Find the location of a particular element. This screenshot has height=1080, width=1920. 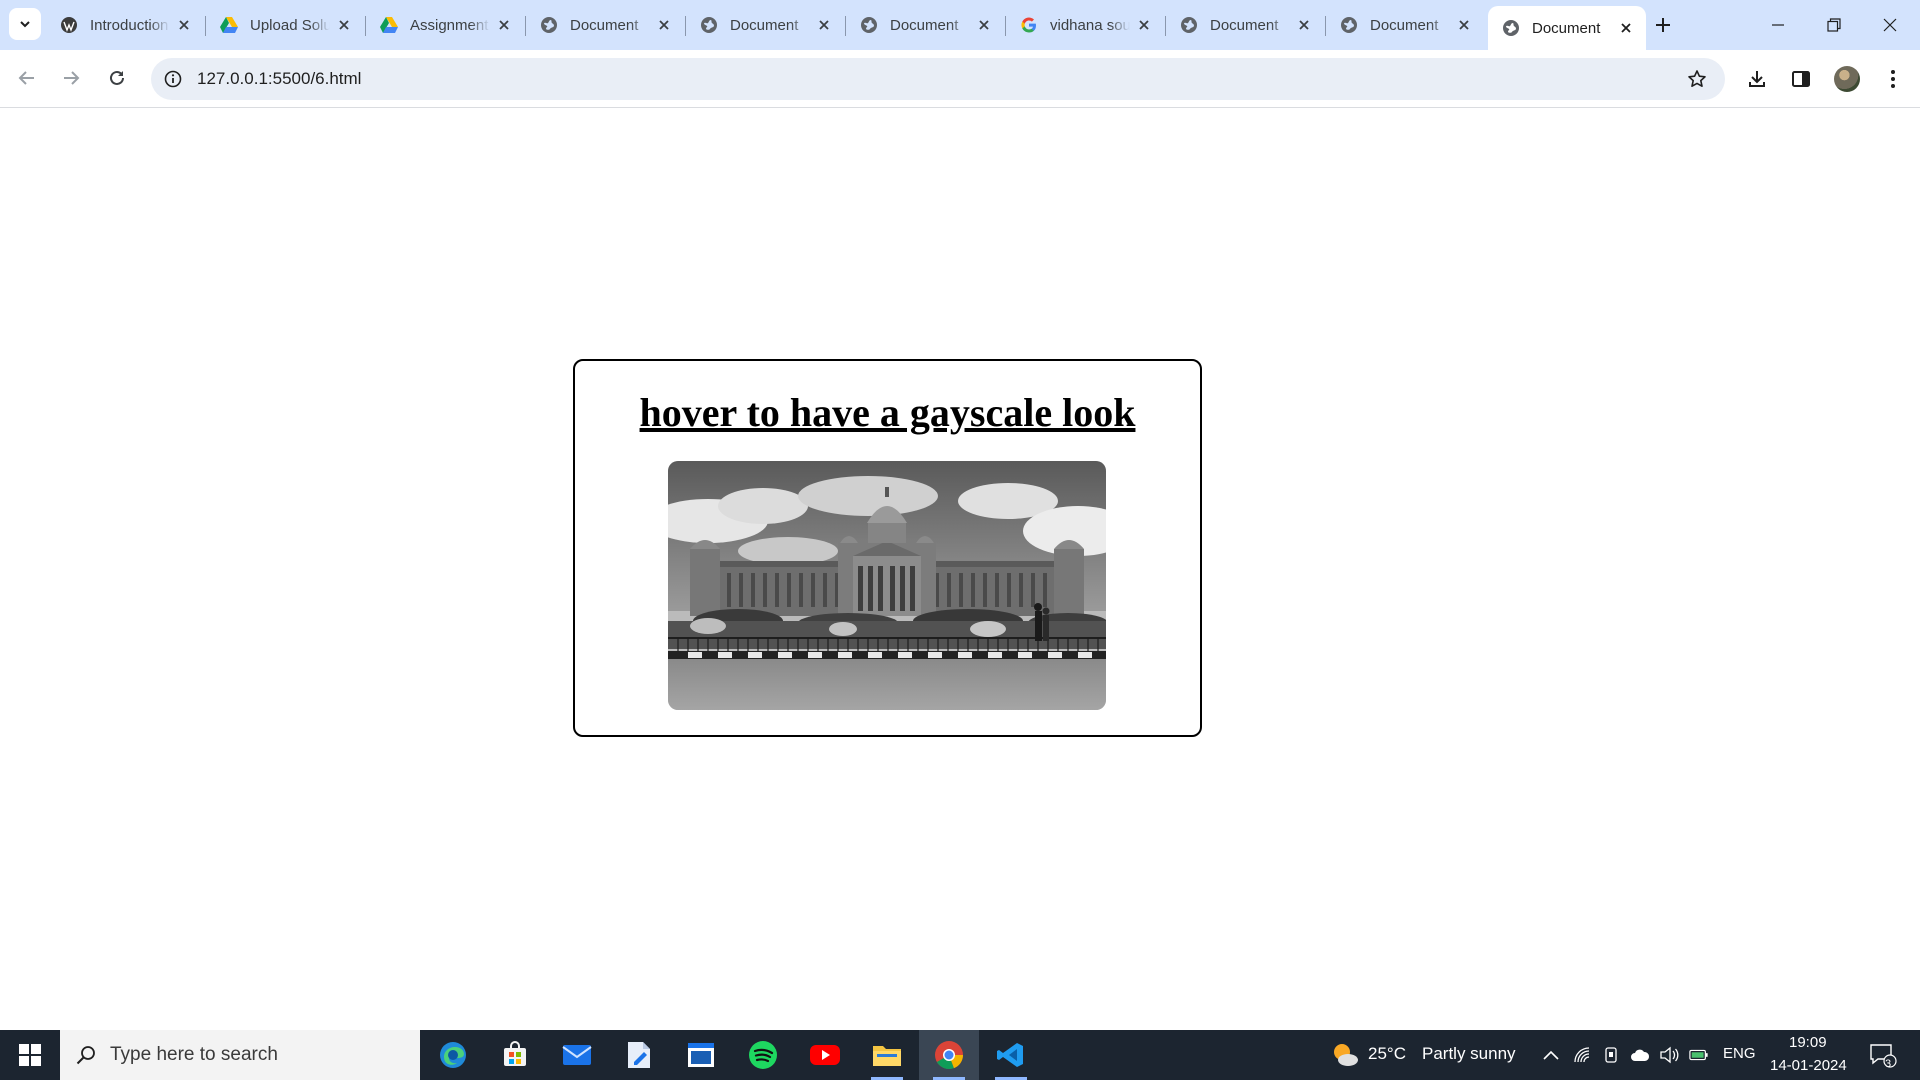

onedrive-cloud-icon is located at coordinates (1640, 1055).